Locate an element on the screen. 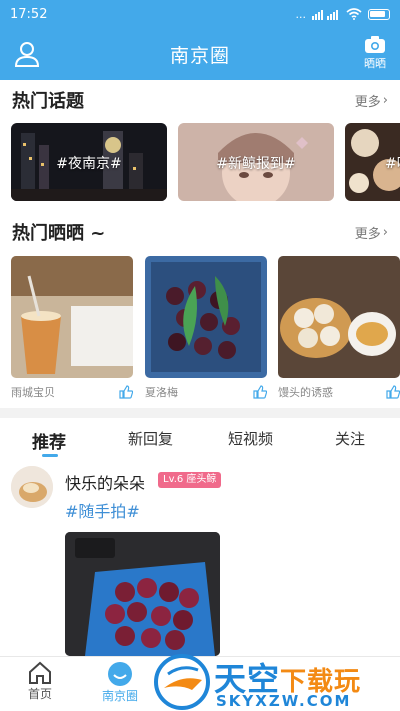 The width and height of the screenshot is (400, 711). camera-label: 晒晒 is located at coordinates (375, 63).